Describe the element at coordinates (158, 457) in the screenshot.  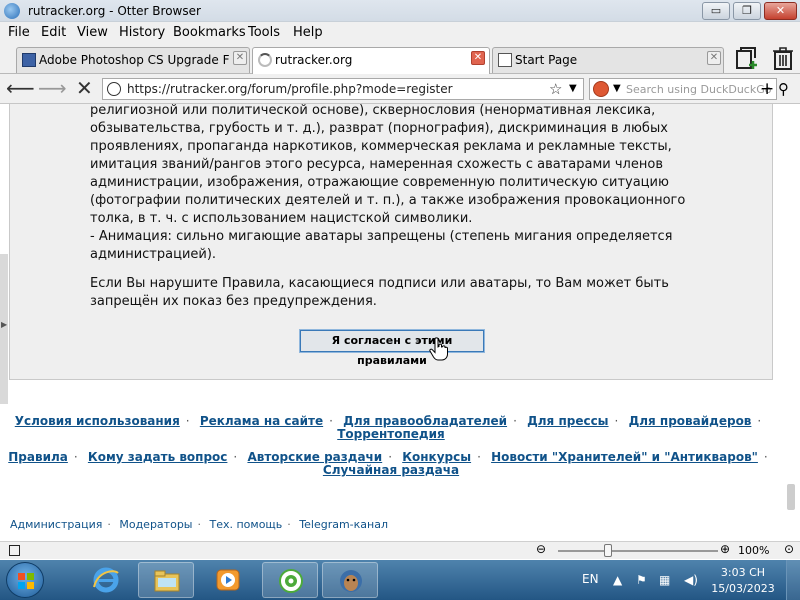
I see `footer-link-ask: Кому задать вопрос` at that location.